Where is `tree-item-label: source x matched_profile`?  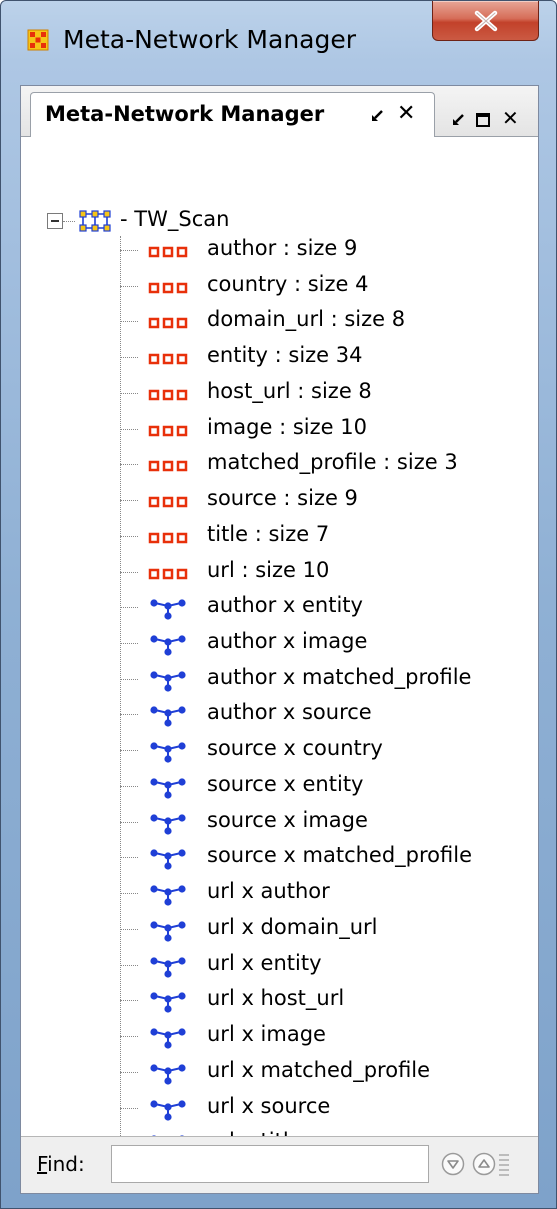 tree-item-label: source x matched_profile is located at coordinates (340, 855).